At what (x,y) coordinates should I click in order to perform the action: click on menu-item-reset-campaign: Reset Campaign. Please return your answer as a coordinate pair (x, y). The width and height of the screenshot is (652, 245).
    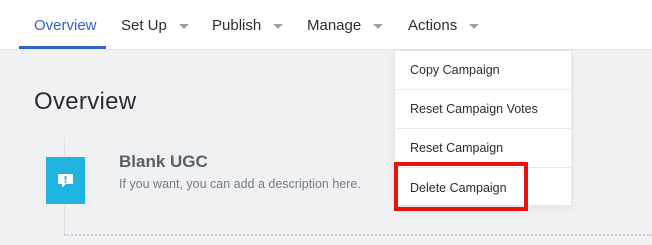
    Looking at the image, I should click on (483, 148).